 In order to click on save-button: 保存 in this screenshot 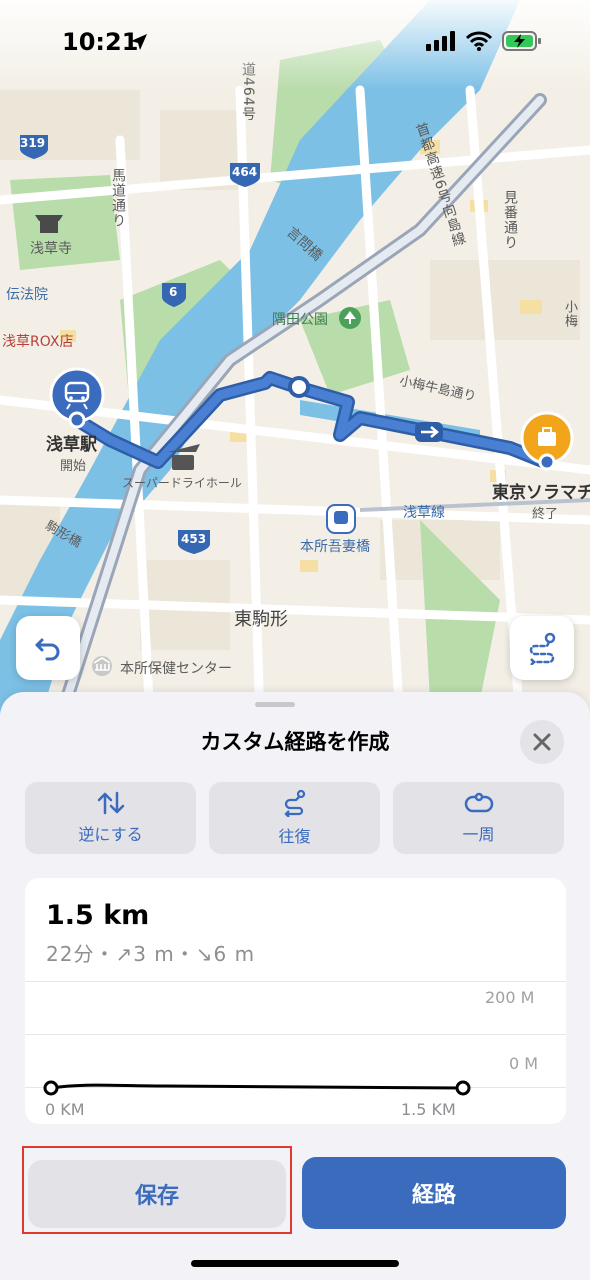, I will do `click(157, 1194)`.